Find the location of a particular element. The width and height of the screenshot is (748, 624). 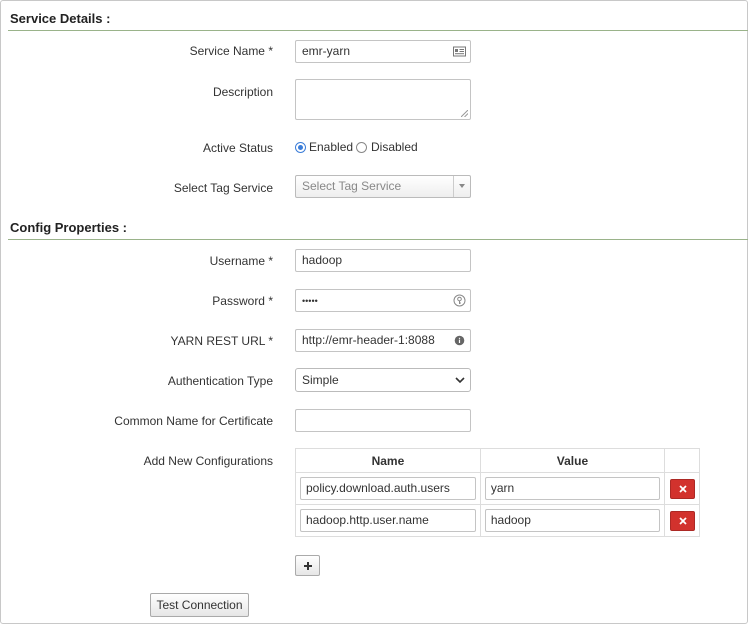

config-value-input: yarn is located at coordinates (572, 488).